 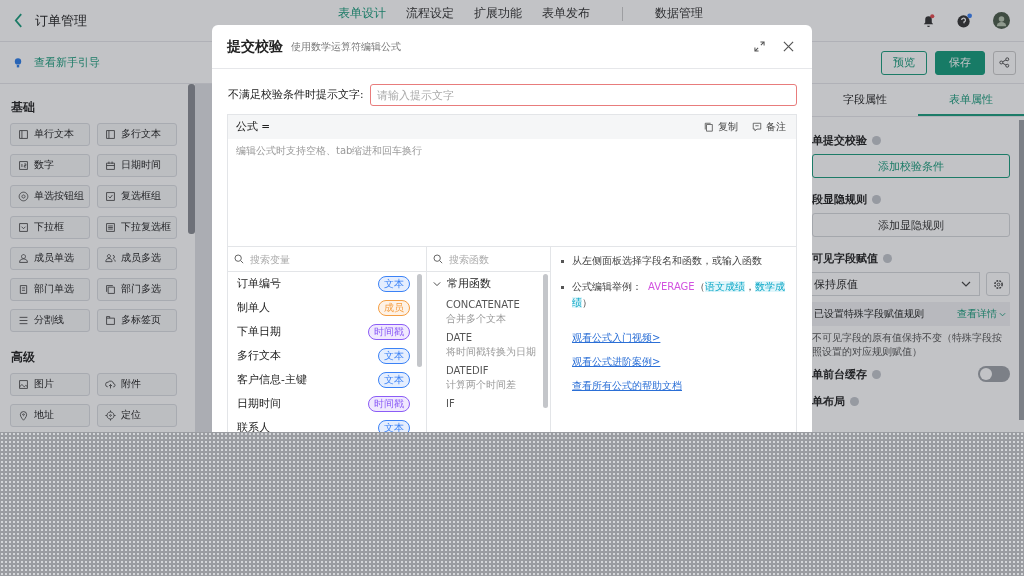 What do you see at coordinates (50, 134) in the screenshot?
I see `component-item: 单行文本` at bounding box center [50, 134].